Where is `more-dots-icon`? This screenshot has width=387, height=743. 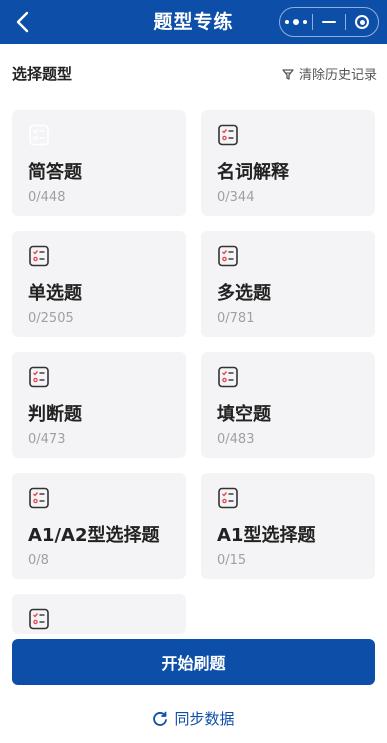
more-dots-icon is located at coordinates (296, 22).